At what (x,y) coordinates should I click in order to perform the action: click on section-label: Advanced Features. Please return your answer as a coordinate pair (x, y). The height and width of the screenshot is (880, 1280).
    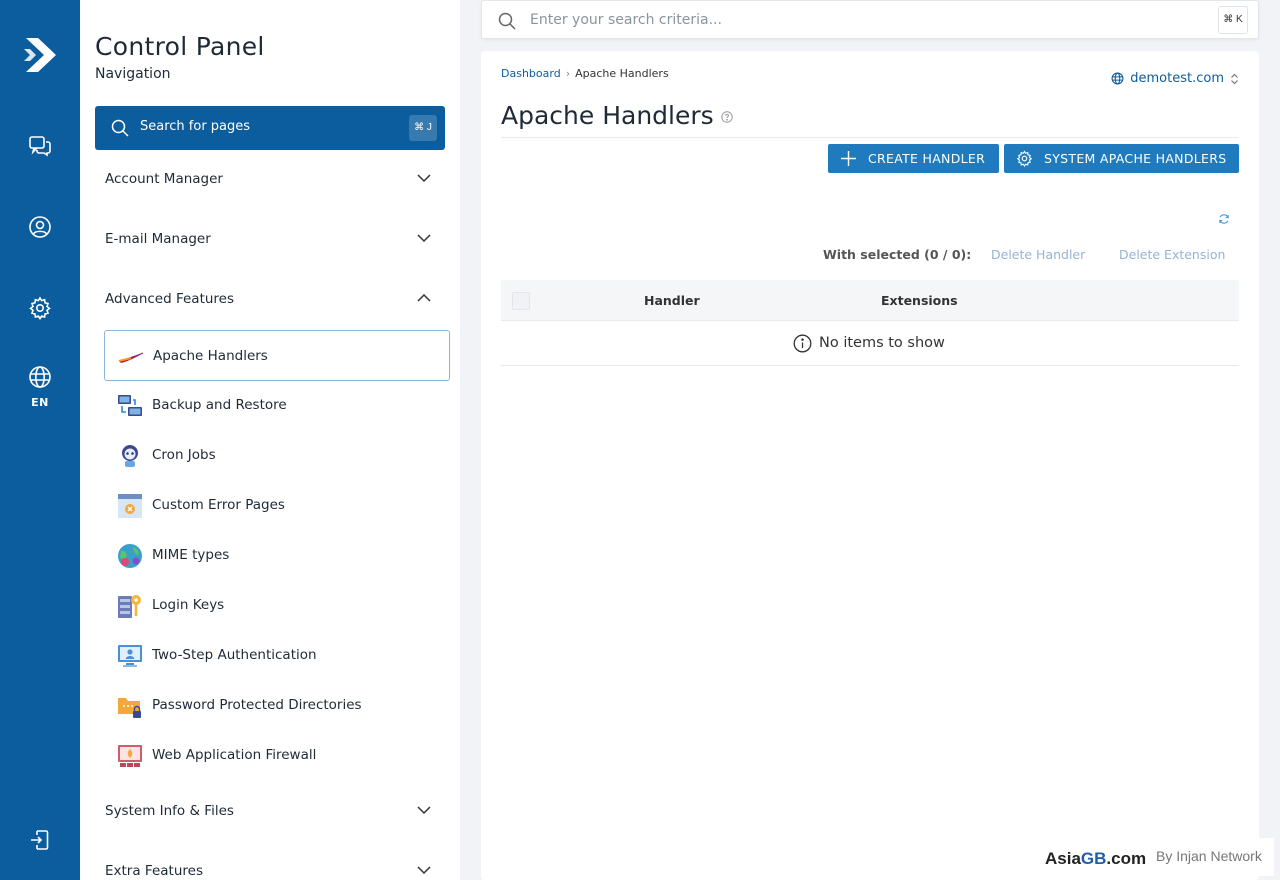
    Looking at the image, I should click on (170, 299).